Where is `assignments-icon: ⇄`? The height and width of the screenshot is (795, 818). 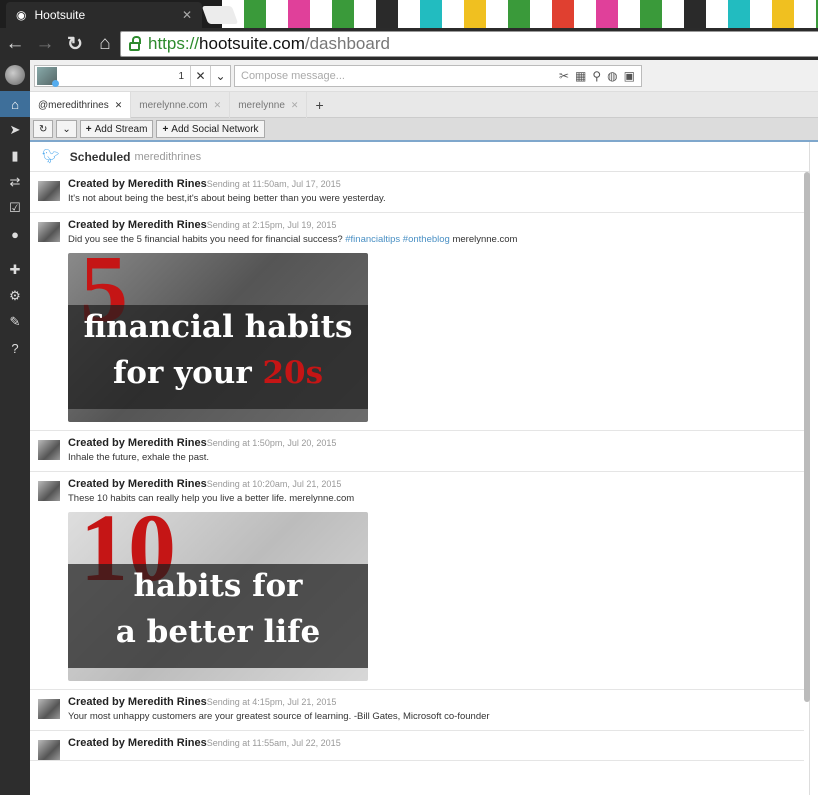 assignments-icon: ⇄ is located at coordinates (15, 182).